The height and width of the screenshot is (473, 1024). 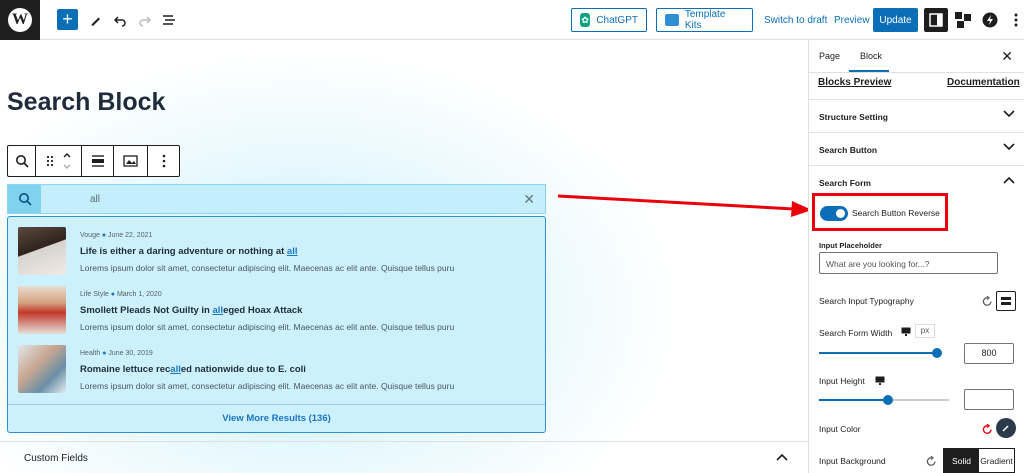 What do you see at coordinates (276, 418) in the screenshot?
I see `view-more-results-button: View More Results (136)` at bounding box center [276, 418].